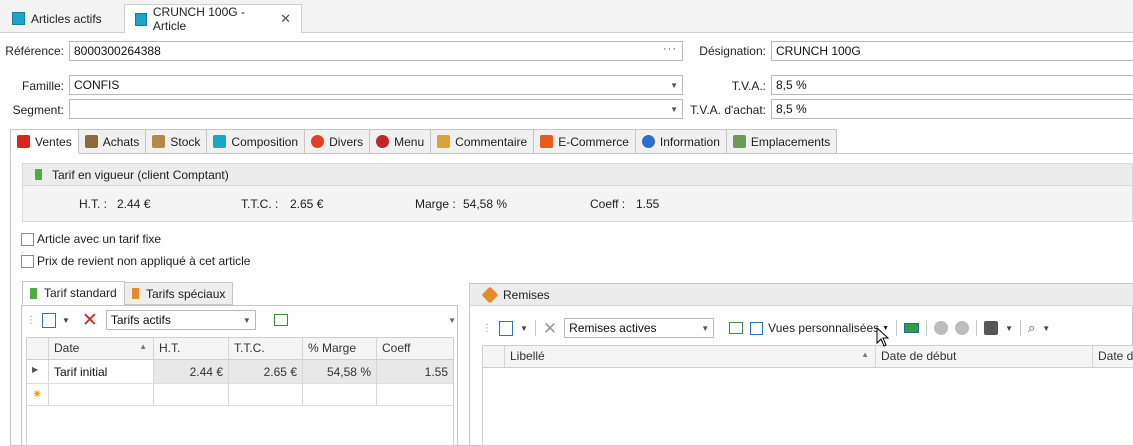 The height and width of the screenshot is (446, 1133). Describe the element at coordinates (670, 49) in the screenshot. I see `ellipsis-icon: ···` at that location.